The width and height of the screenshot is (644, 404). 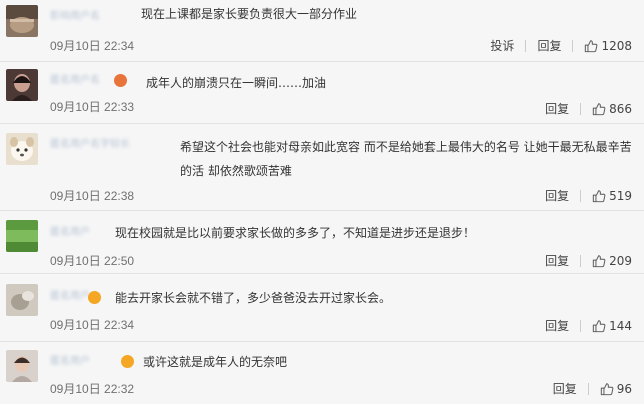 I want to click on username: 影响用户名, so click(x=75, y=17).